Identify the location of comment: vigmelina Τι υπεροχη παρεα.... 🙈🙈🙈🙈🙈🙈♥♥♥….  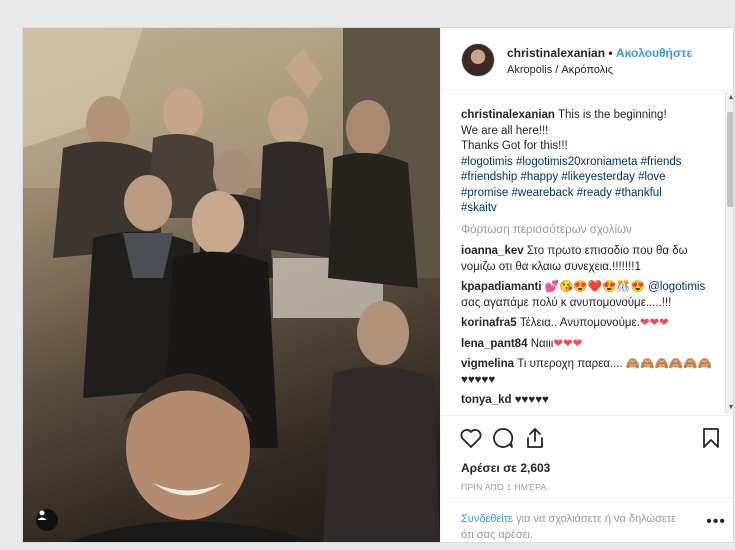
(588, 372).